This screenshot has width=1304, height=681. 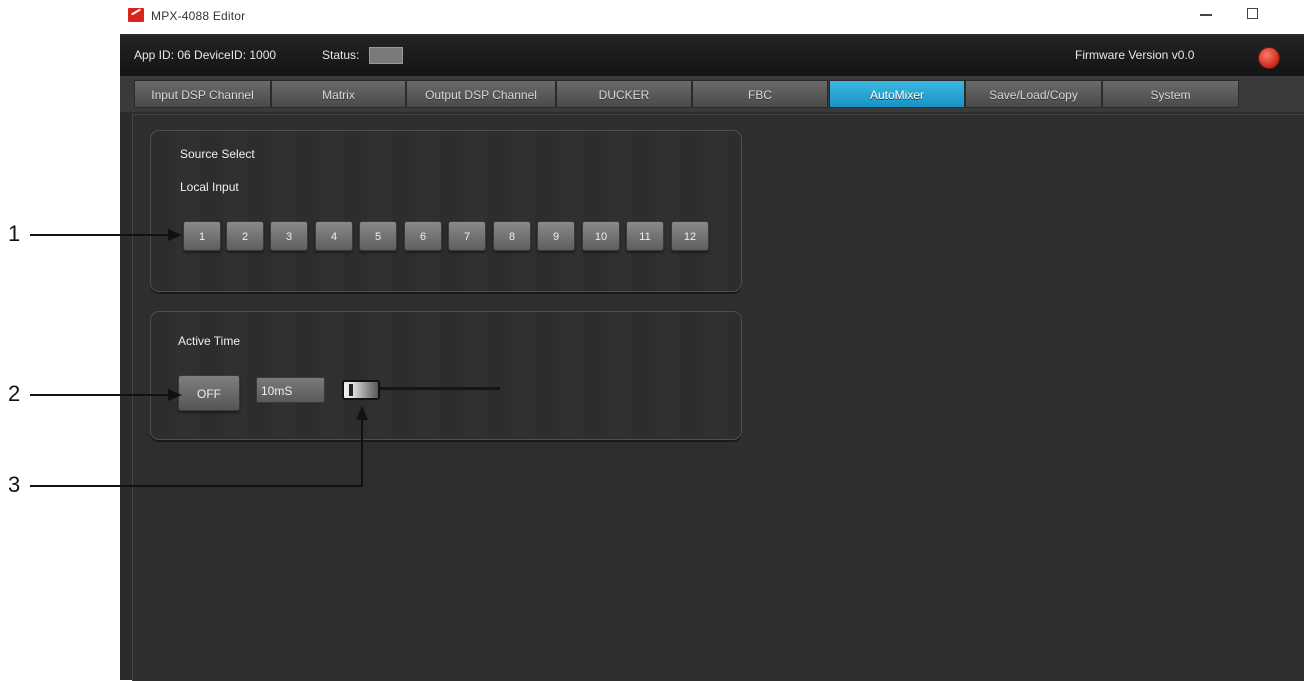 What do you see at coordinates (338, 94) in the screenshot?
I see `tab-matrix: Matrix` at bounding box center [338, 94].